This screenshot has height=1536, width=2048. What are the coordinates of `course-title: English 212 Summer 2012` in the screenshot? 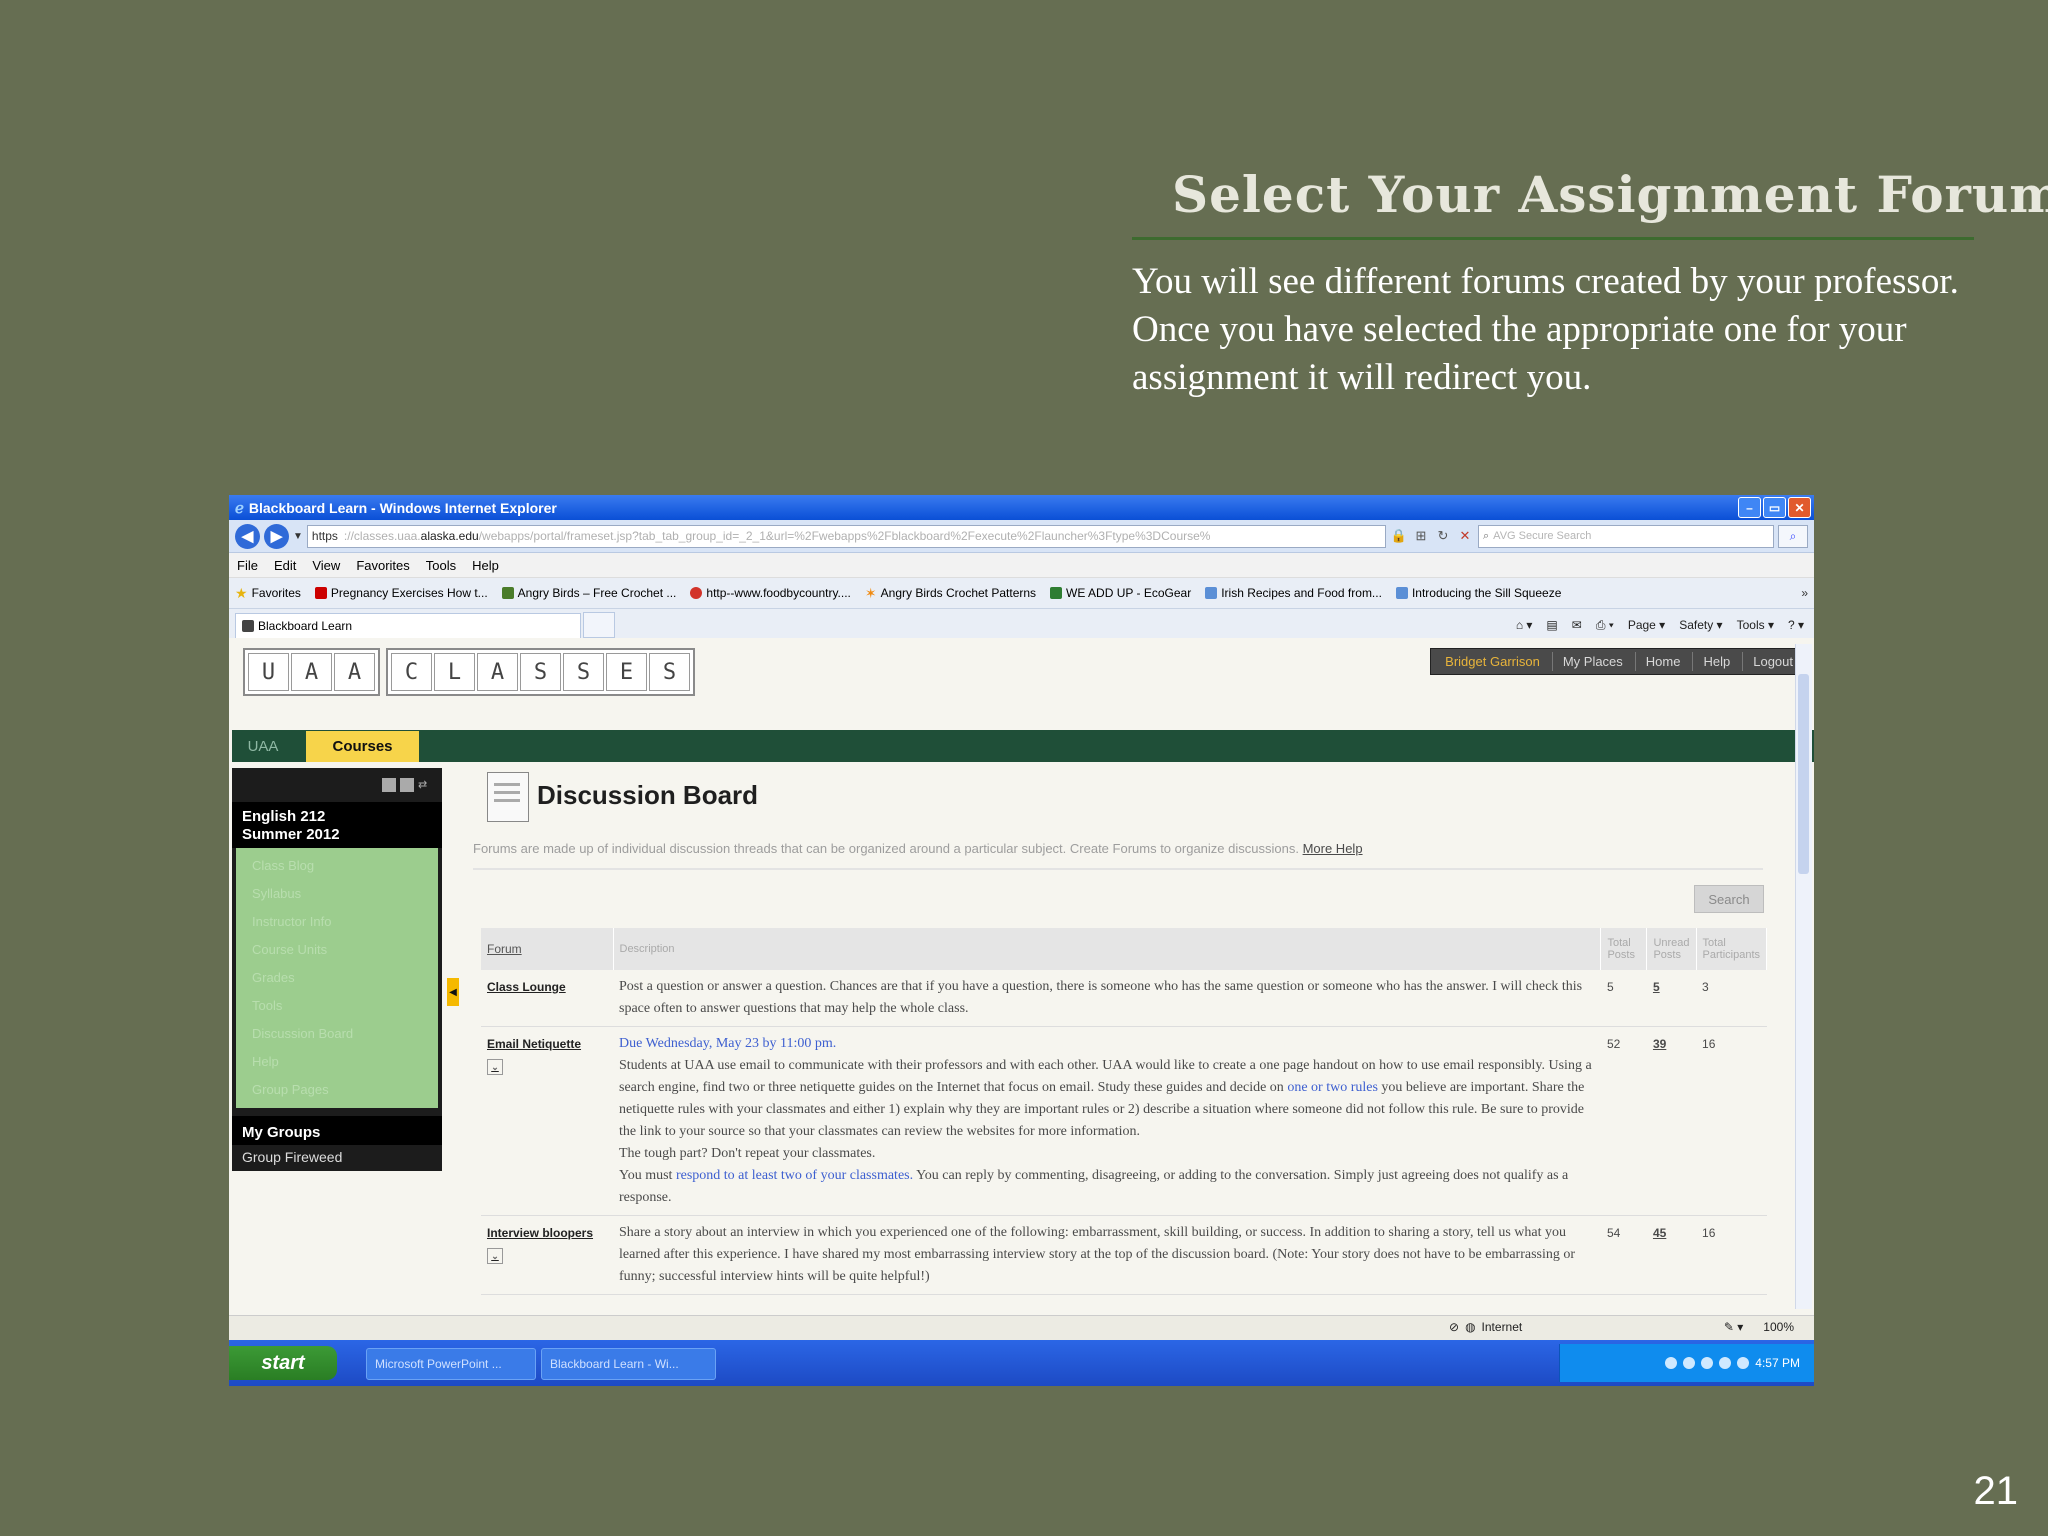 It's located at (337, 825).